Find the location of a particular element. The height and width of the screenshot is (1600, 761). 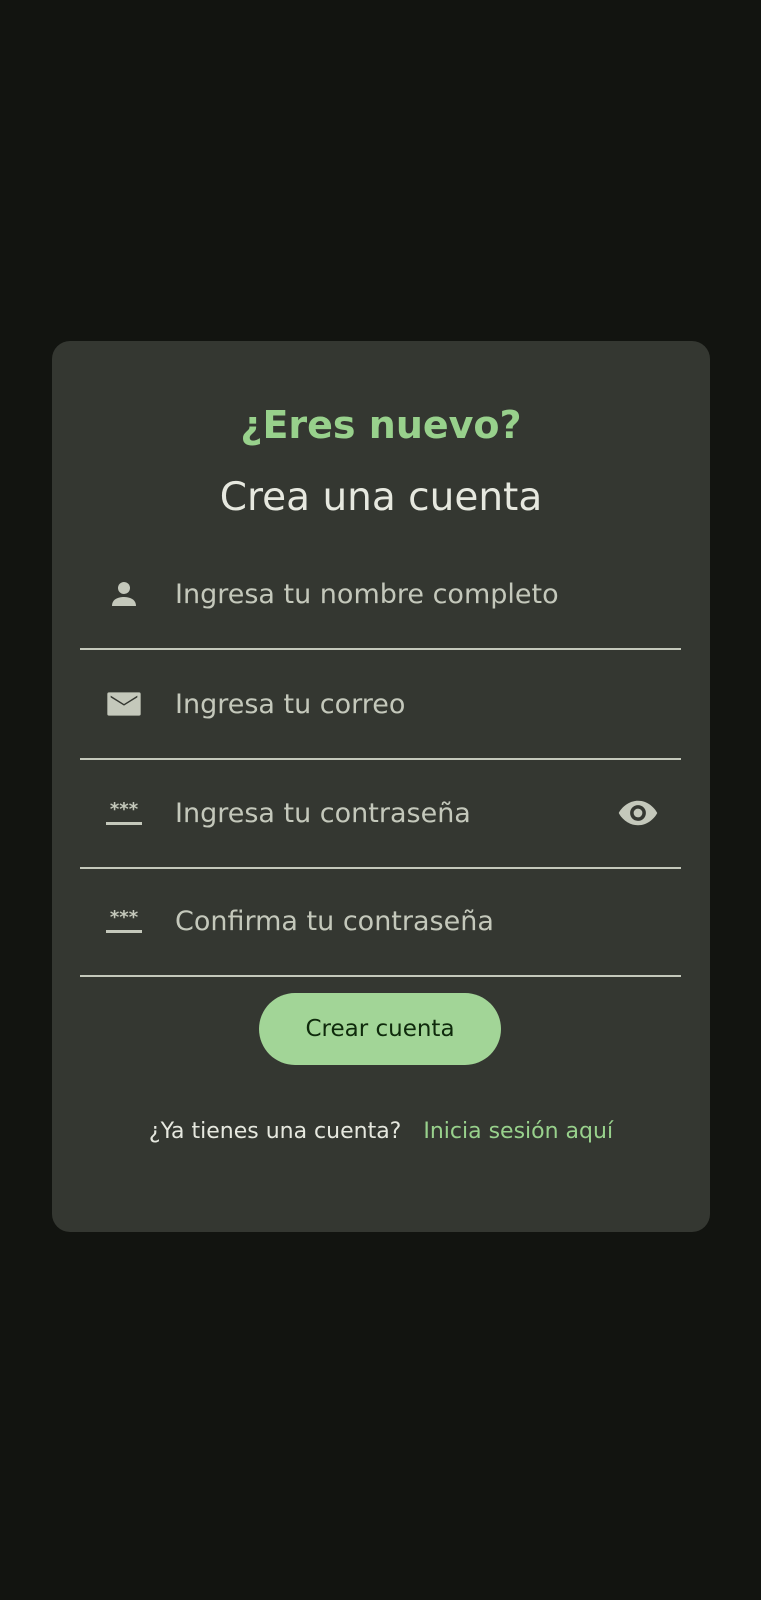

password-input is located at coordinates (385, 813).